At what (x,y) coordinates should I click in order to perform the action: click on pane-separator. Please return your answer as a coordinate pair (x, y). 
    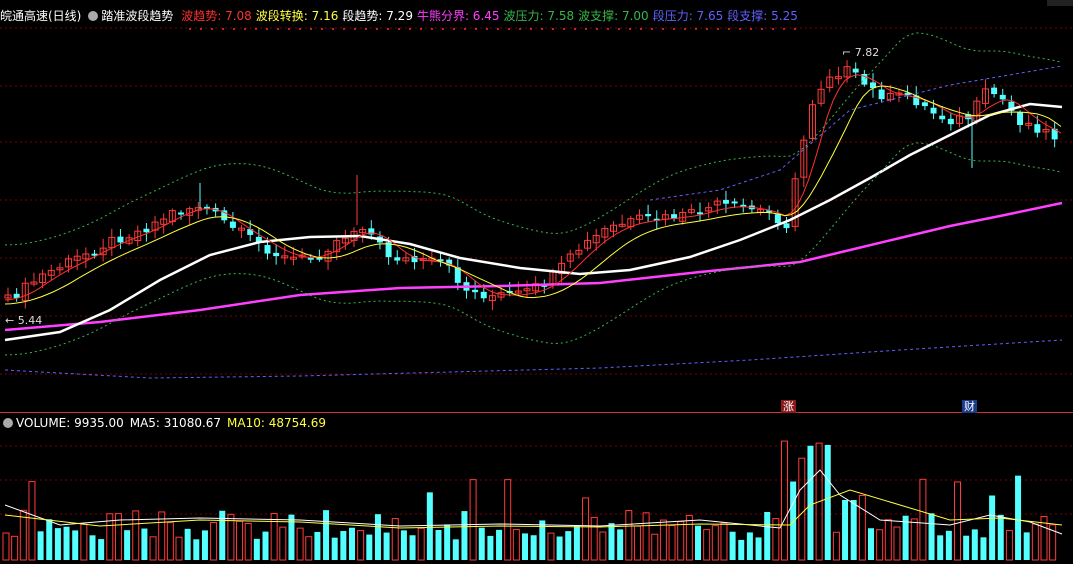
    Looking at the image, I should click on (536, 412).